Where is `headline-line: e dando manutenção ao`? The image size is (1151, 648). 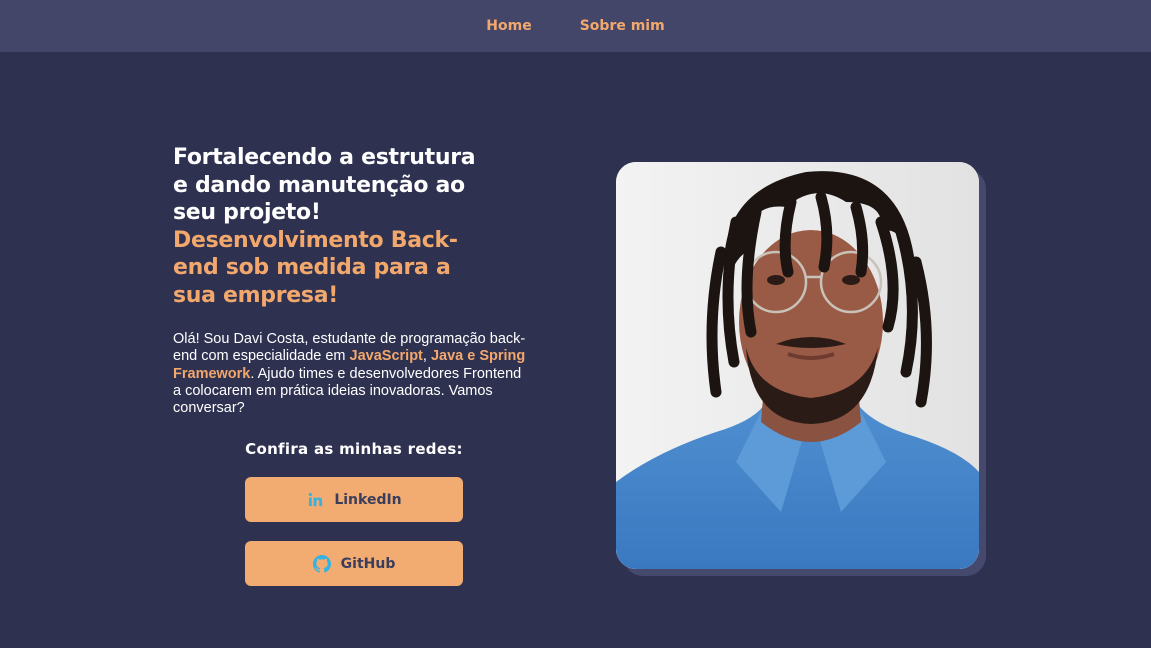
headline-line: e dando manutenção ao is located at coordinates (319, 185).